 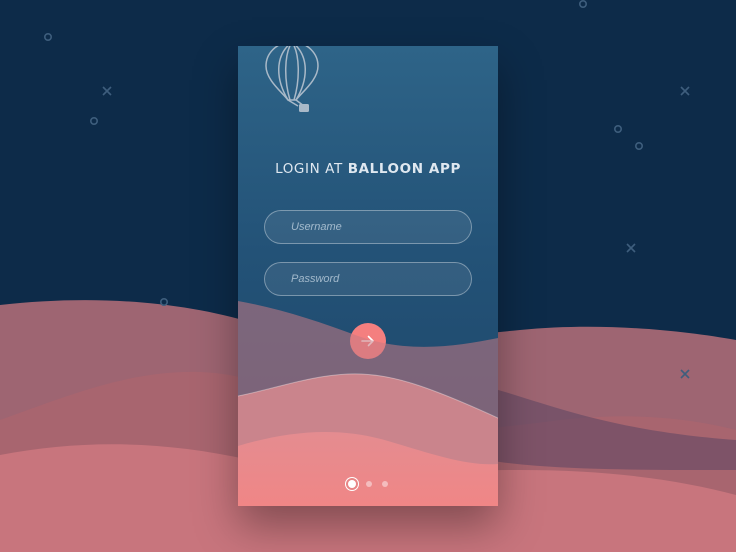 I want to click on page-indicator, so click(x=368, y=484).